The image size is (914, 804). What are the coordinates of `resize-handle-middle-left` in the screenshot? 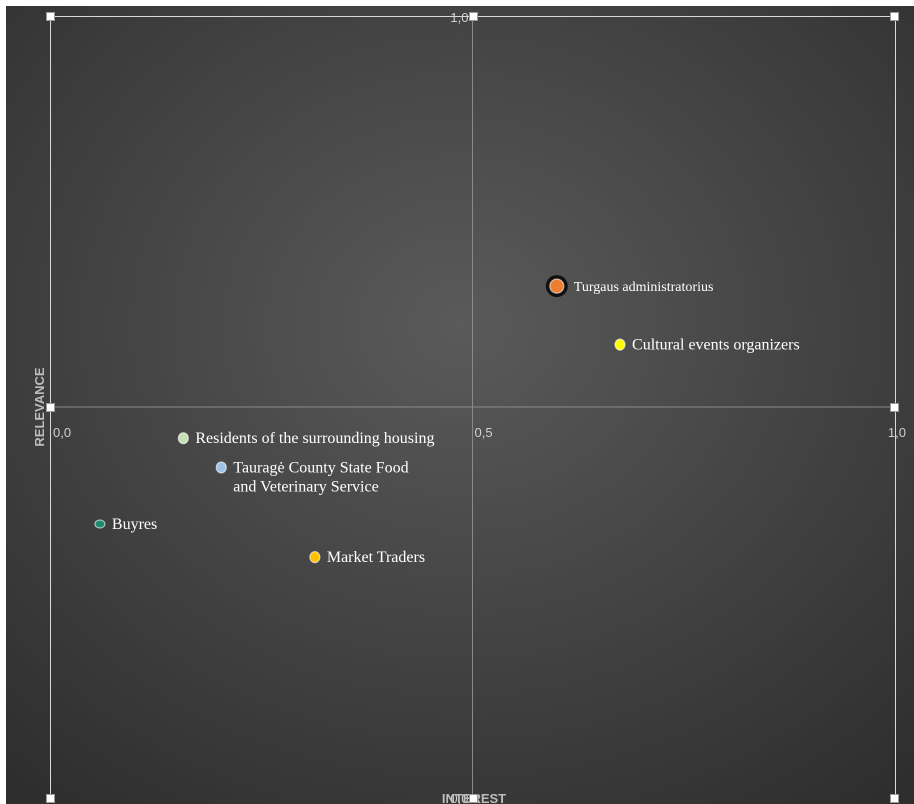 It's located at (50, 407).